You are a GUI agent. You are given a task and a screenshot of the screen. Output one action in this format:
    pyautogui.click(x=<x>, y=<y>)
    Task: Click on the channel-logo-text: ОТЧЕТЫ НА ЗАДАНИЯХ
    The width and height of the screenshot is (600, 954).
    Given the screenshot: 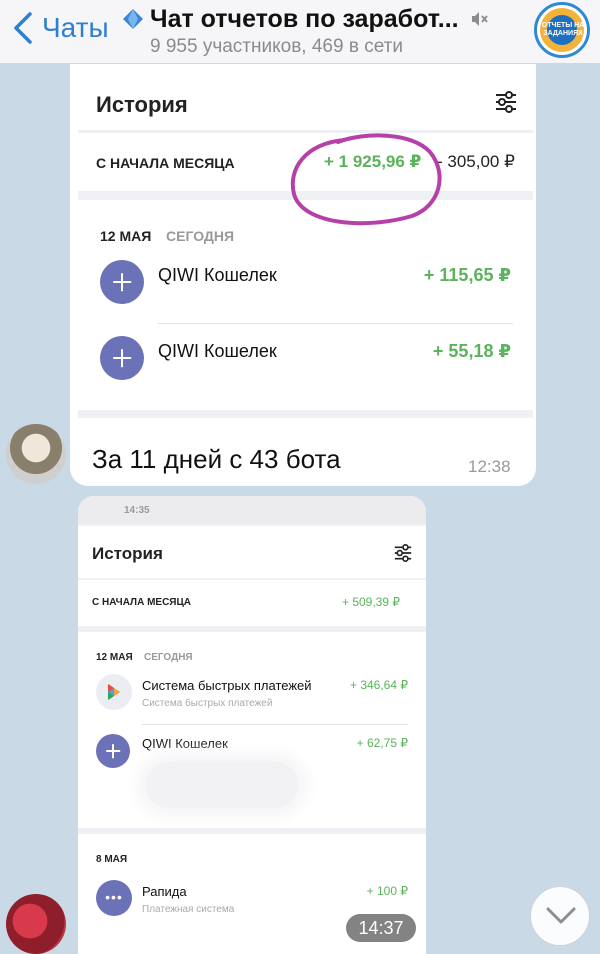 What is the action you would take?
    pyautogui.click(x=563, y=29)
    